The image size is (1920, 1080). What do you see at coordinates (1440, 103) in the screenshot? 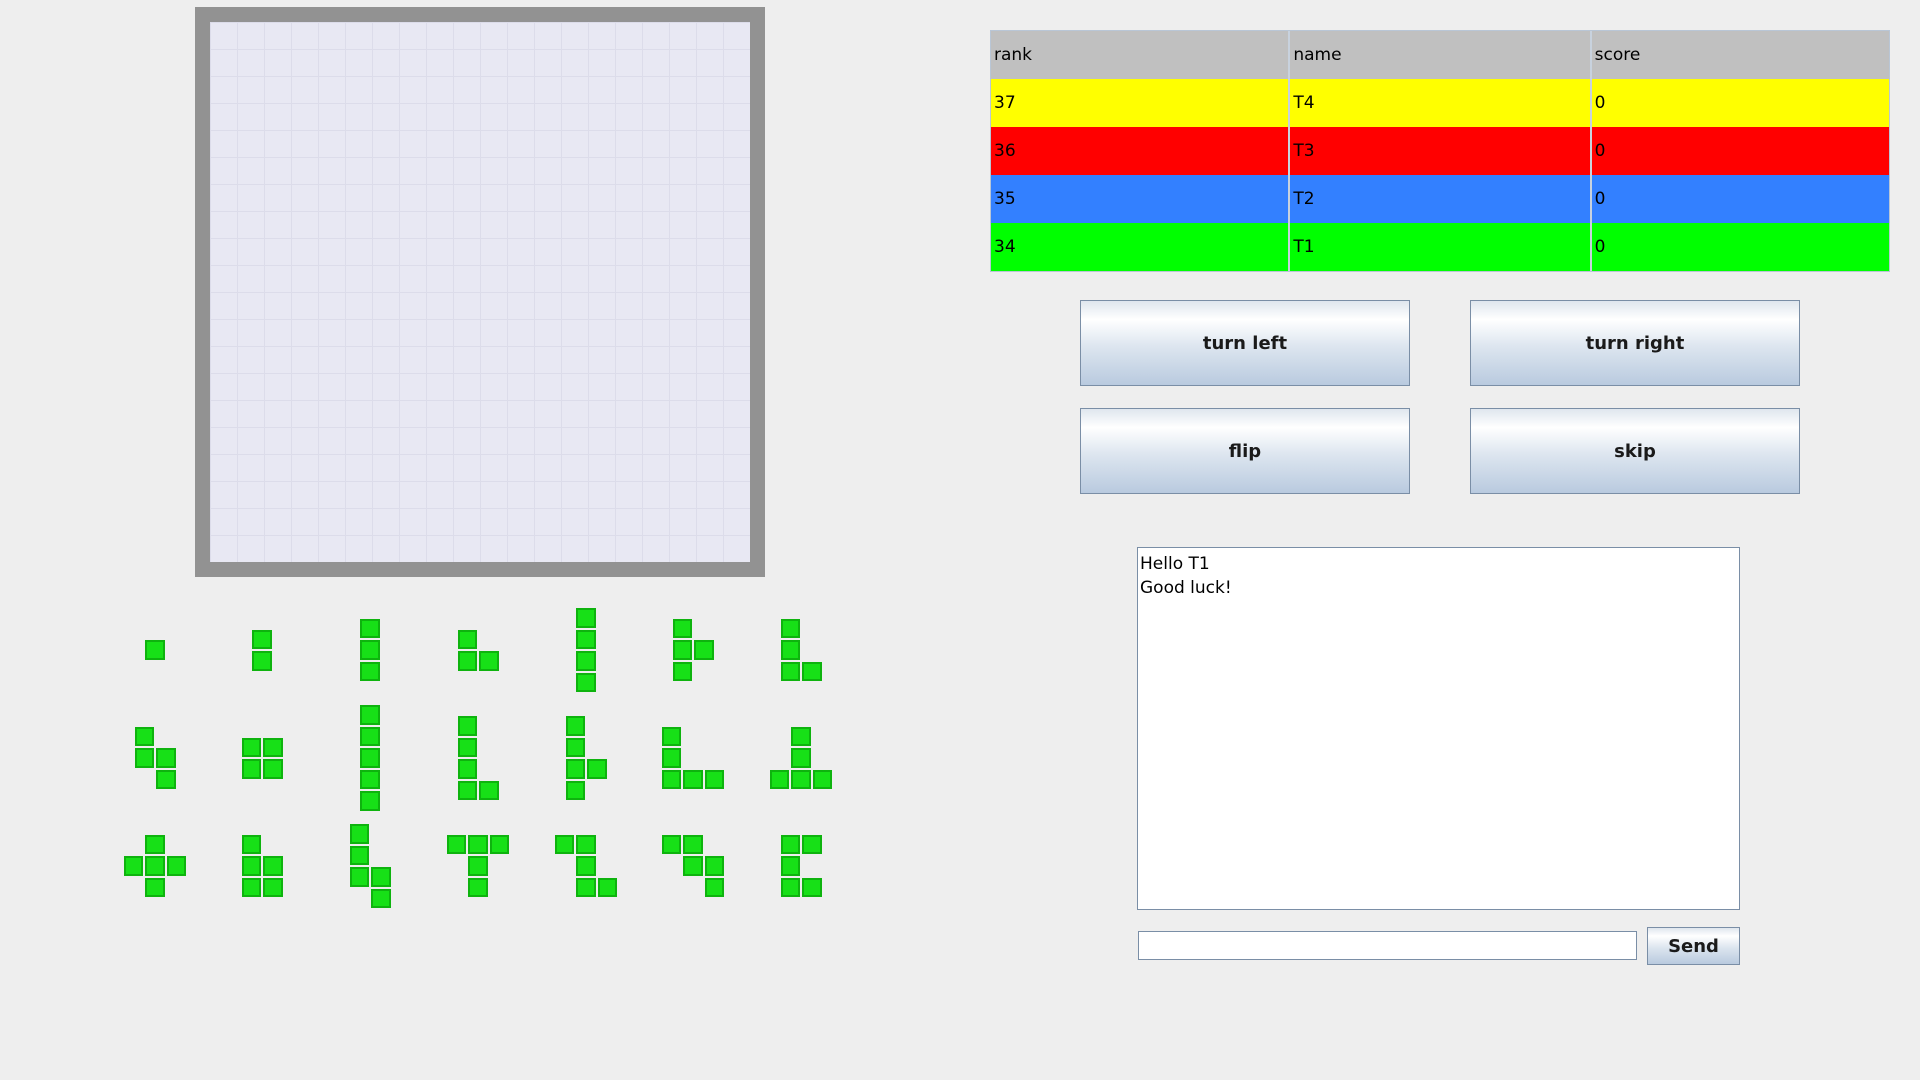
I see `table-row: 37 T4 0` at bounding box center [1440, 103].